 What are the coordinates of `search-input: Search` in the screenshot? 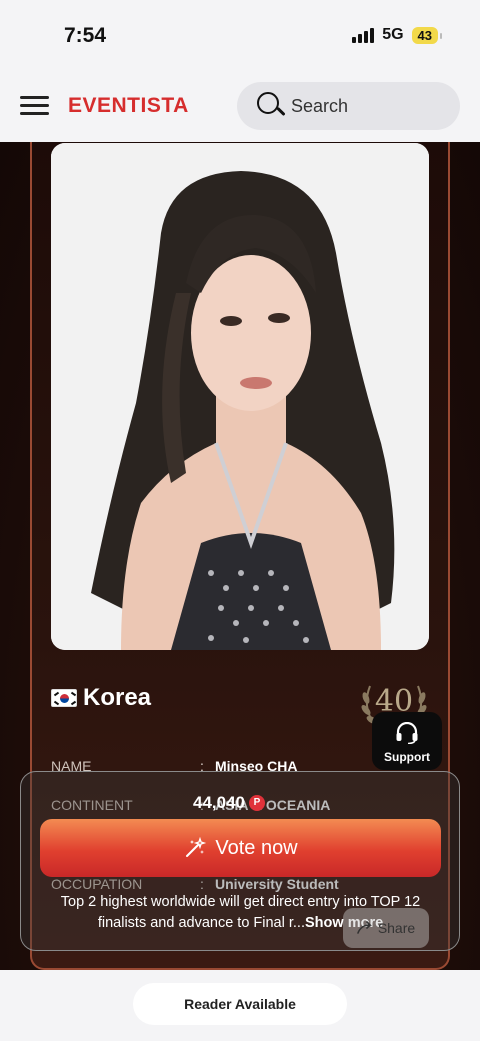 It's located at (348, 106).